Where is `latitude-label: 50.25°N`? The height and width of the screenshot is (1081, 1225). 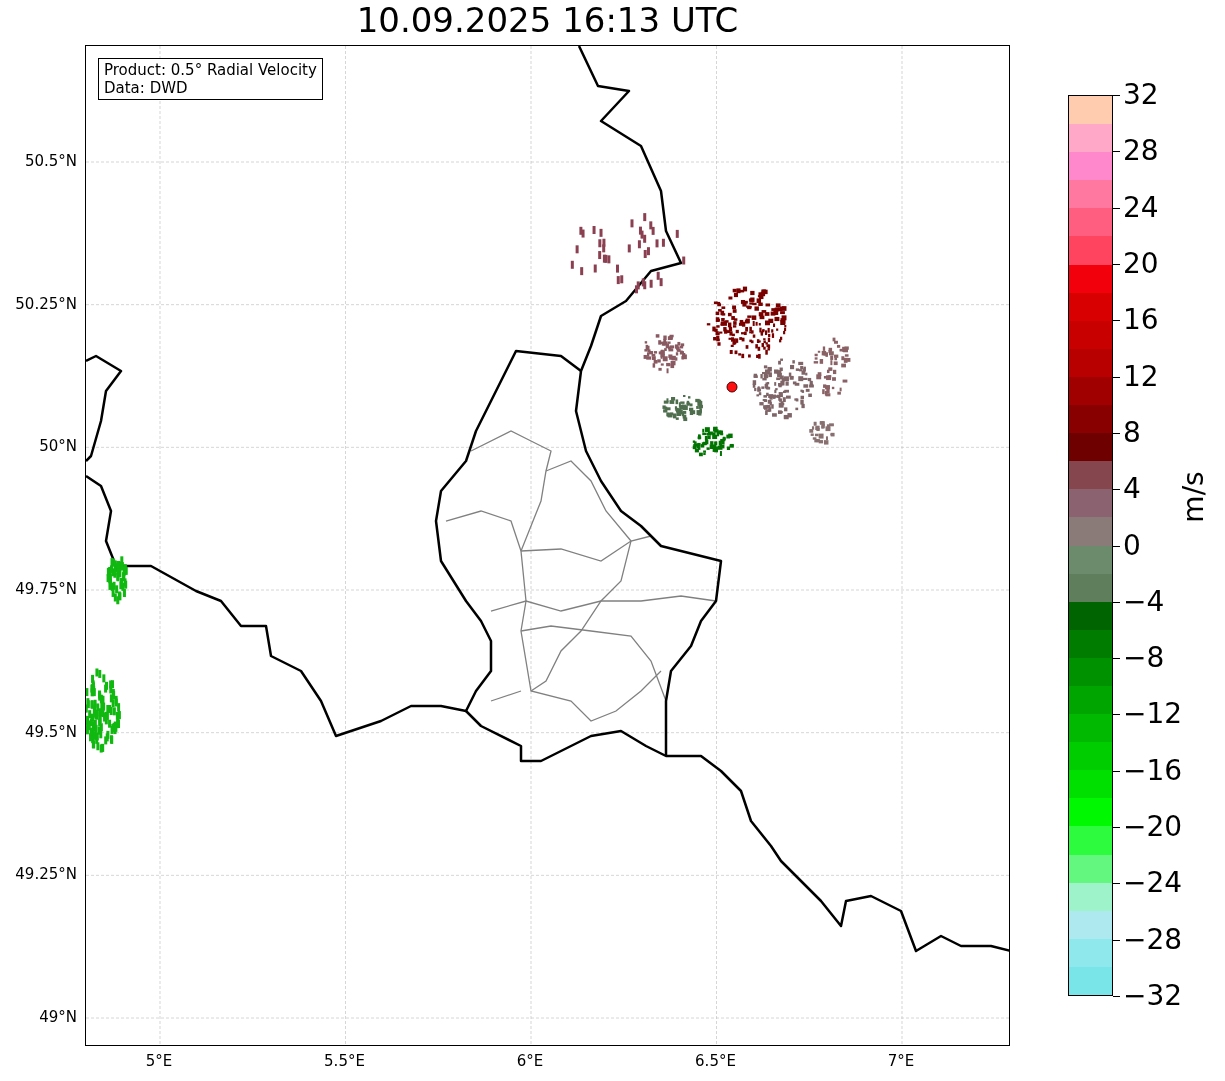 latitude-label: 50.25°N is located at coordinates (46, 303).